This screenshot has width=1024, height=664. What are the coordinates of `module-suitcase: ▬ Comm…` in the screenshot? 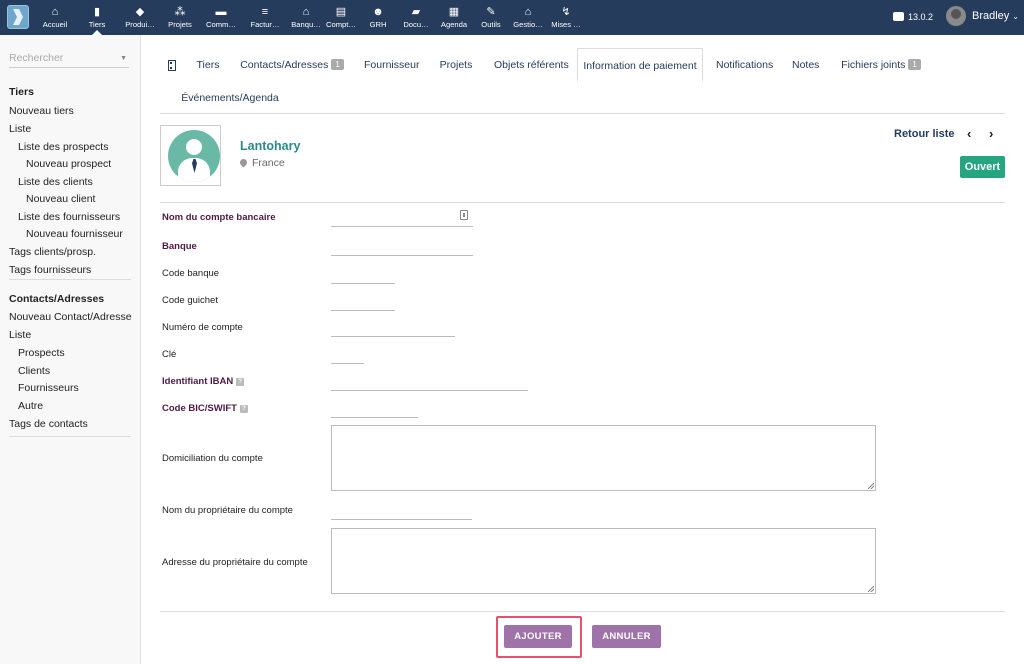 It's located at (221, 17).